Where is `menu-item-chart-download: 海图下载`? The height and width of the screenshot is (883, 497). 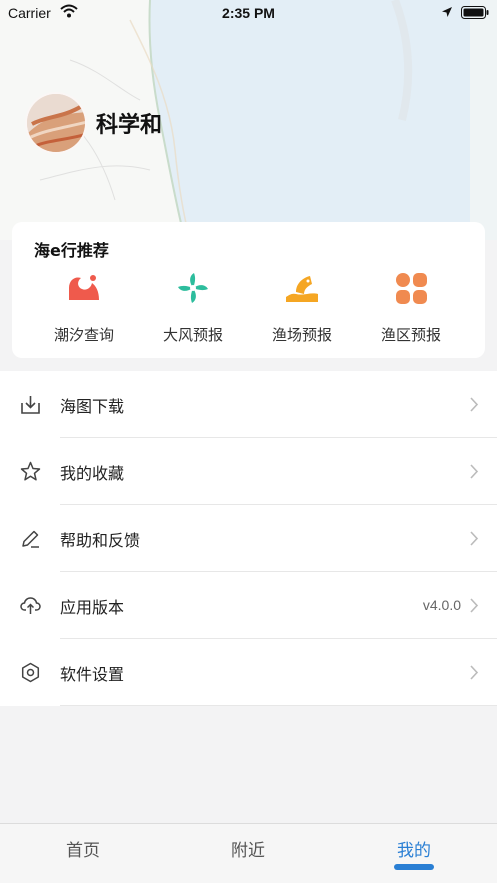
menu-item-chart-download: 海图下载 is located at coordinates (248, 404).